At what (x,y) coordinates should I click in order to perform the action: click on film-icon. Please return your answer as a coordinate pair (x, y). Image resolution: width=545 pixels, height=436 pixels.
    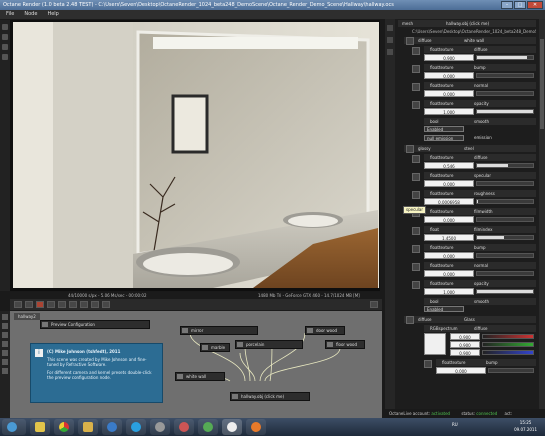
    Looking at the image, I should click on (18, 304).